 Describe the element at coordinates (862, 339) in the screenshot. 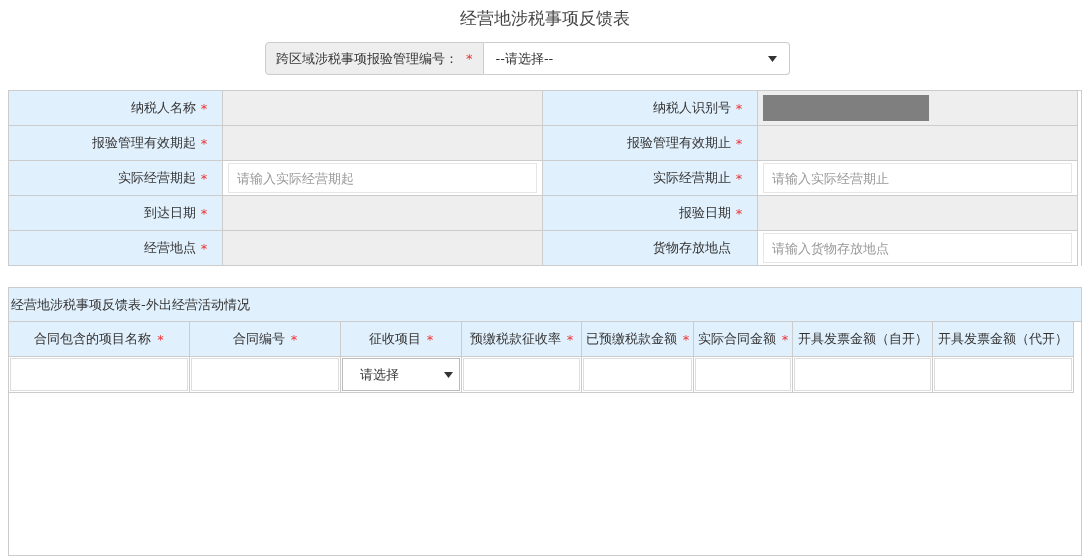

I see `header-text: 开具发票金额（自开）` at that location.